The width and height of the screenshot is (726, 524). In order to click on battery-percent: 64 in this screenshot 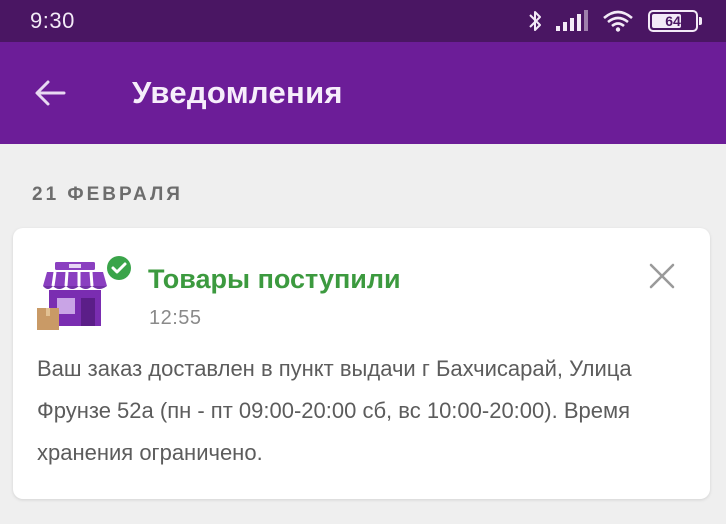, I will do `click(673, 21)`.